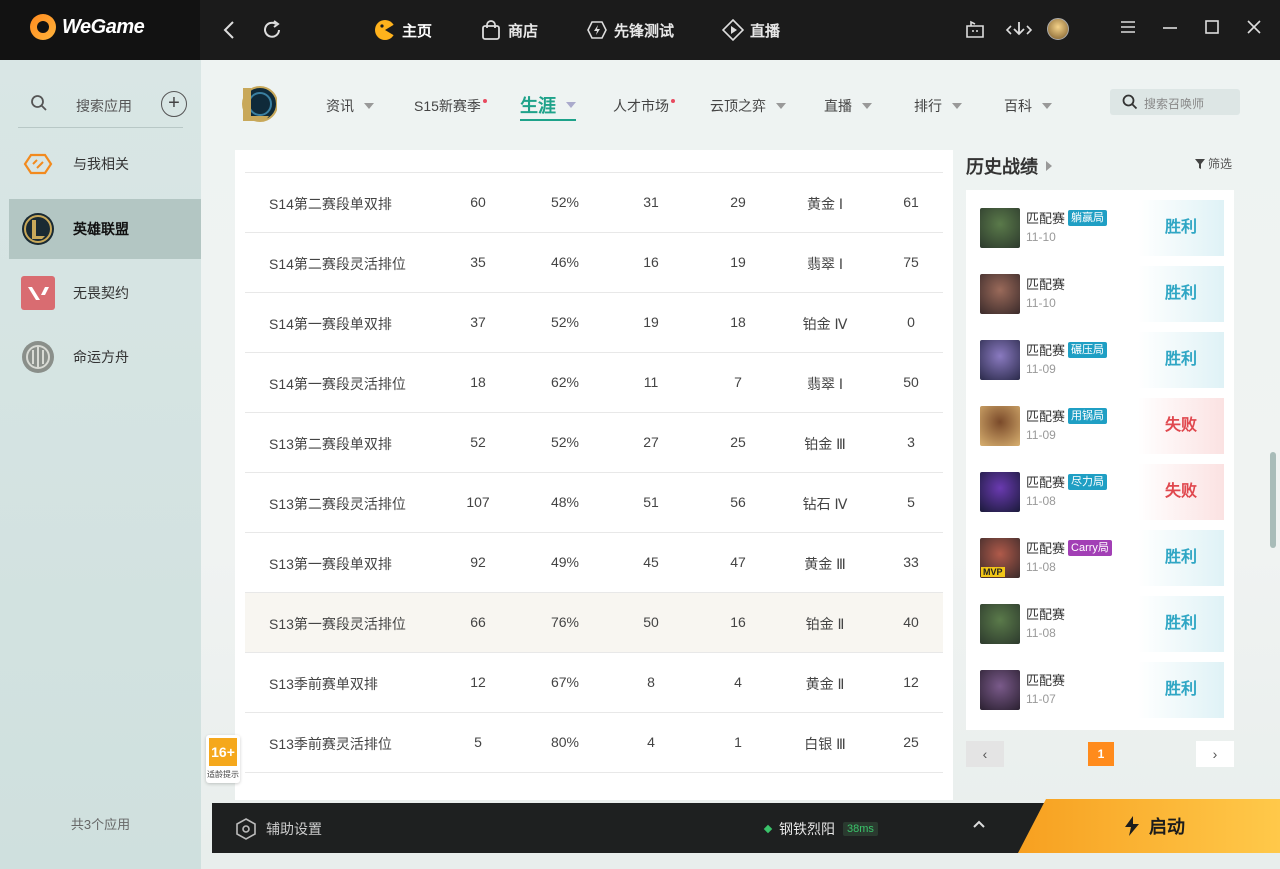 The height and width of the screenshot is (869, 1280). Describe the element at coordinates (738, 262) in the screenshot. I see `stat-cell: 19` at that location.